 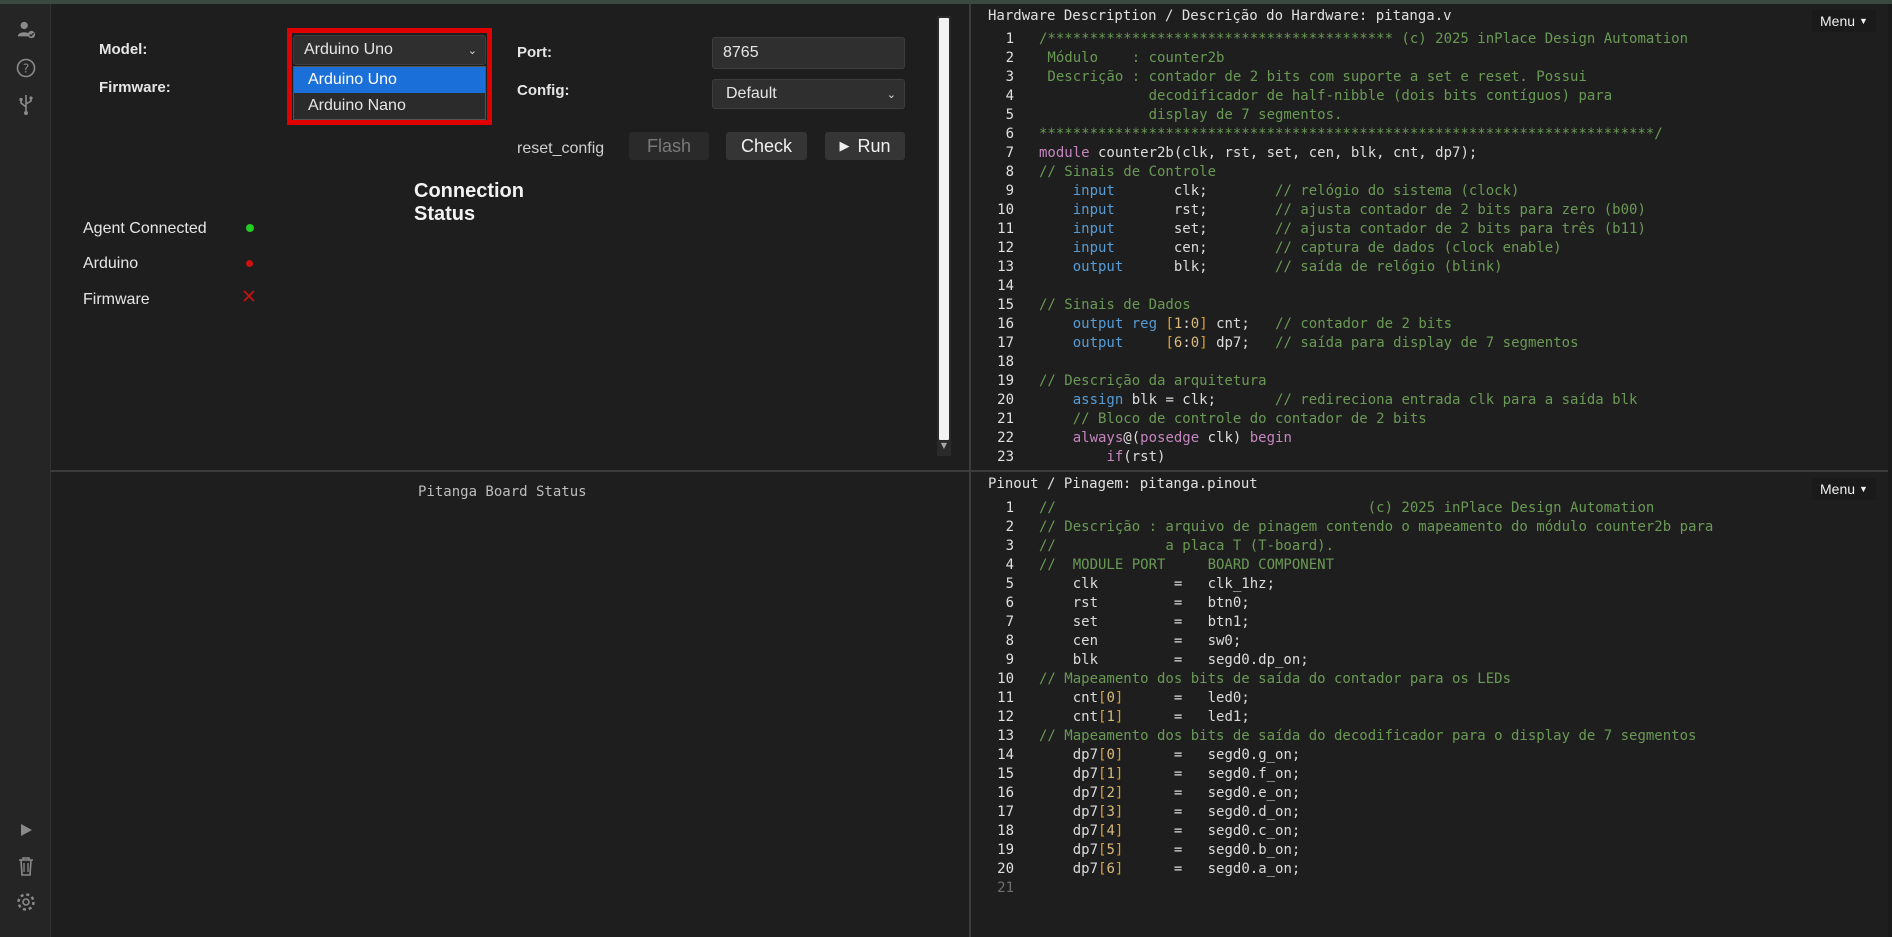 I want to click on code-token: = segd0.d_on;, so click(x=1212, y=812).